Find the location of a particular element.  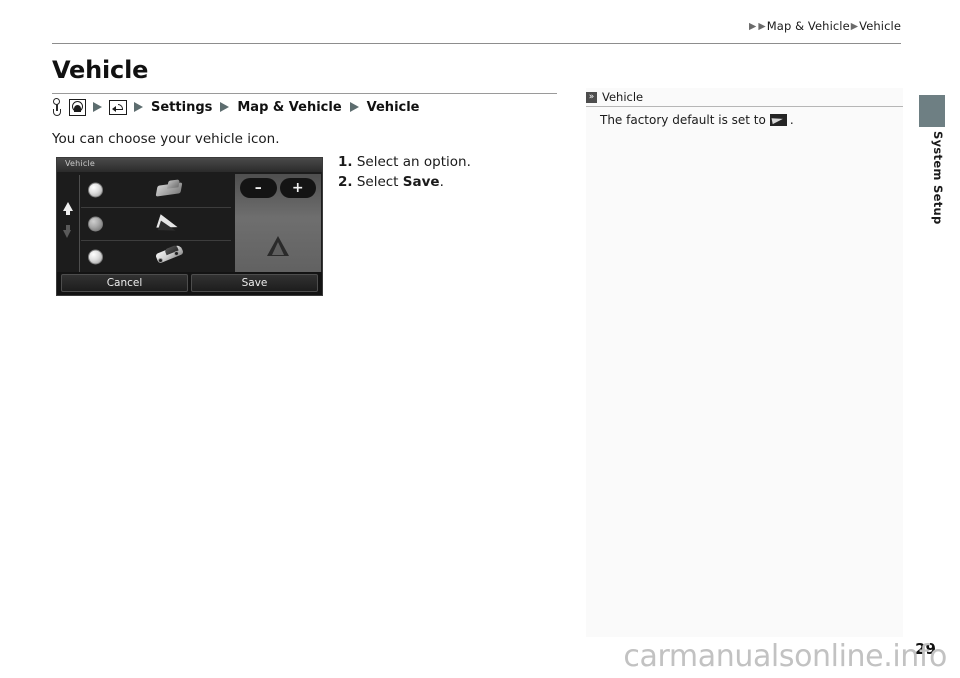

steps-list: 1. Select an option. 2. Select Save. is located at coordinates (404, 172).